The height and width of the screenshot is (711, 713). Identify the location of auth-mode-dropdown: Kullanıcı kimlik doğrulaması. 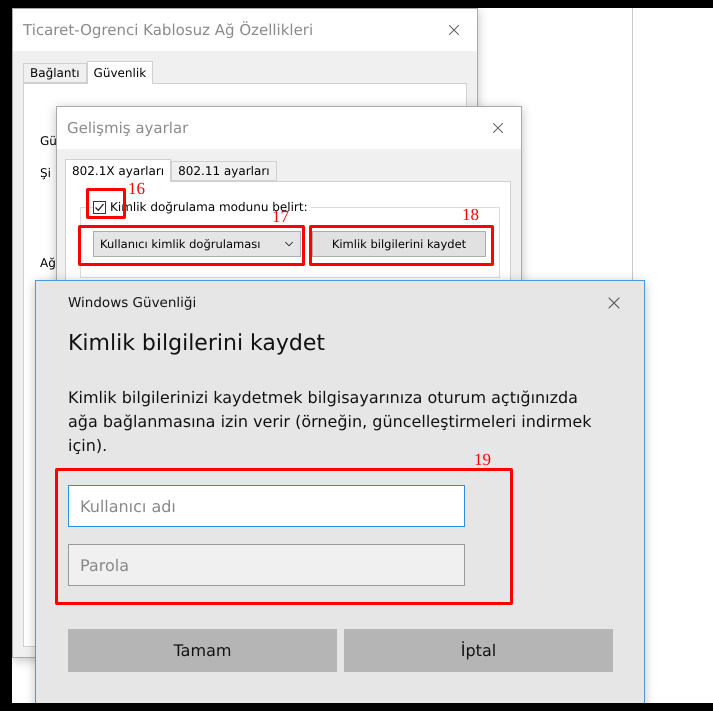
(197, 244).